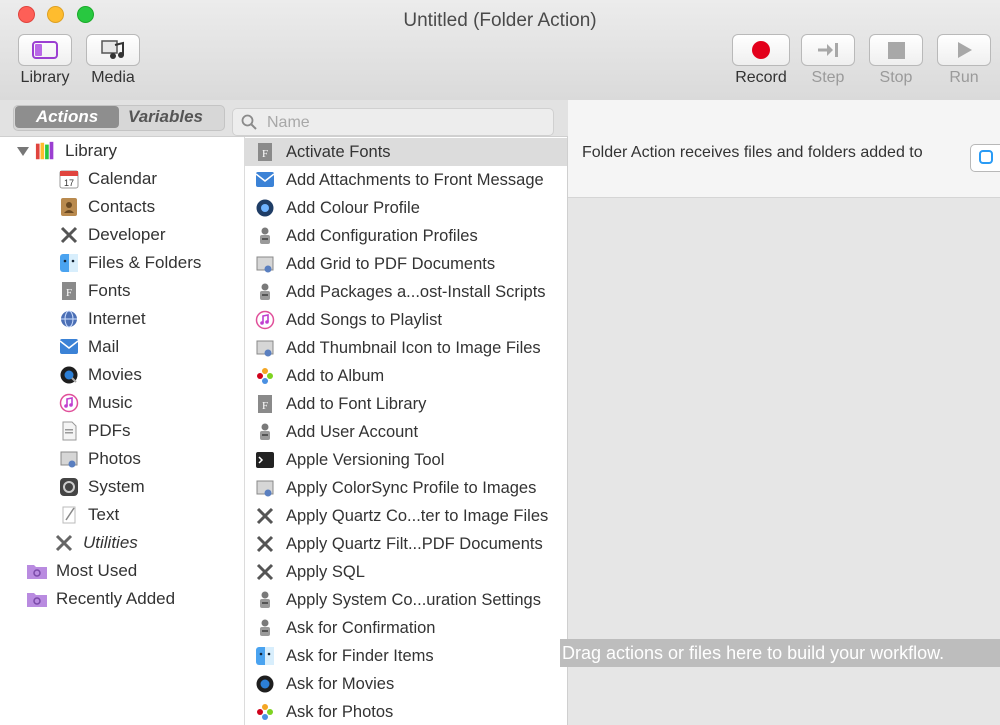  I want to click on library-category-internet: Internet, so click(122, 319).